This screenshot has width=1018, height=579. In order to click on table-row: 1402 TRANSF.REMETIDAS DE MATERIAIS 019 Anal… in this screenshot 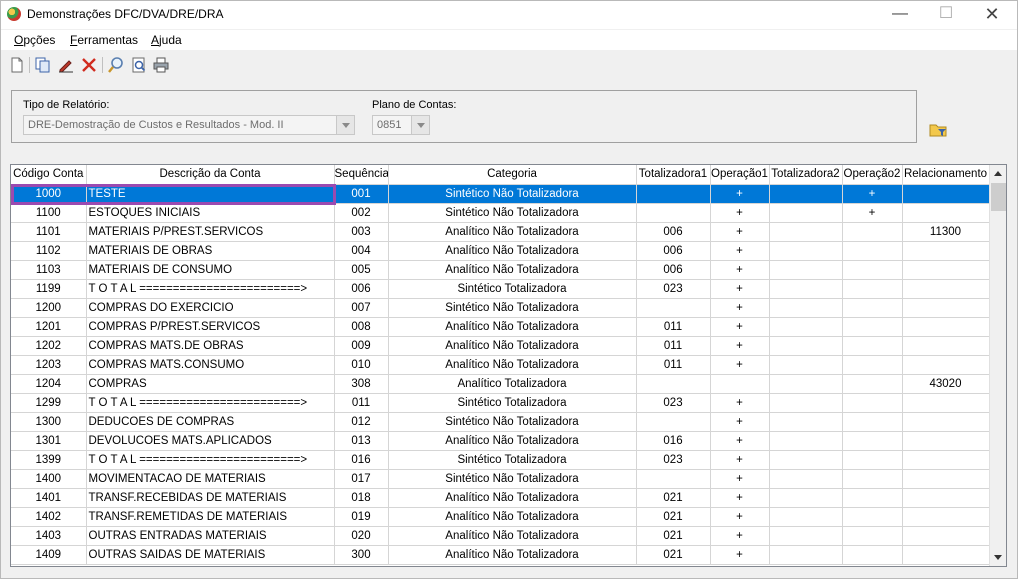, I will do `click(500, 517)`.